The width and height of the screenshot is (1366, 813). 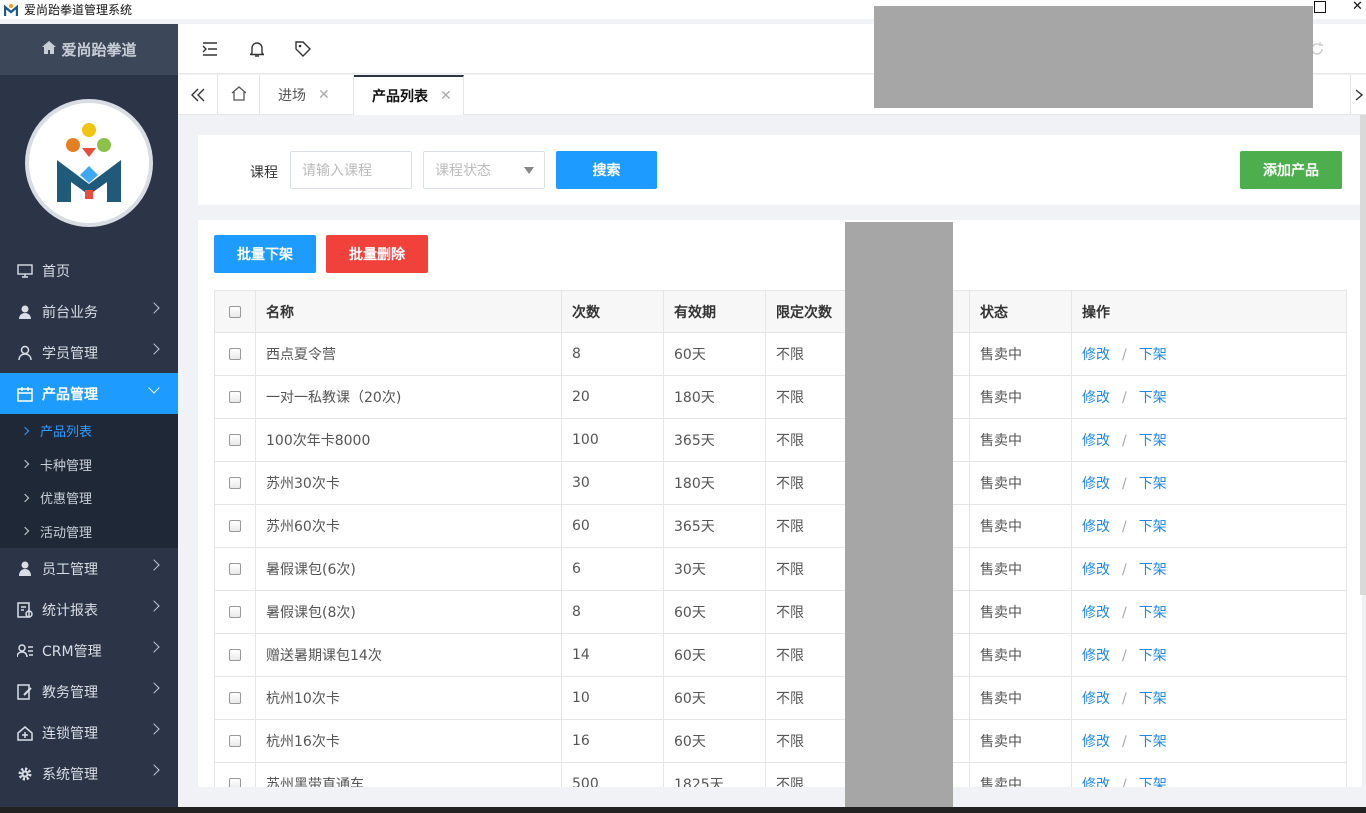 What do you see at coordinates (89, 650) in the screenshot?
I see `sidebar-item-crm: CRM管理` at bounding box center [89, 650].